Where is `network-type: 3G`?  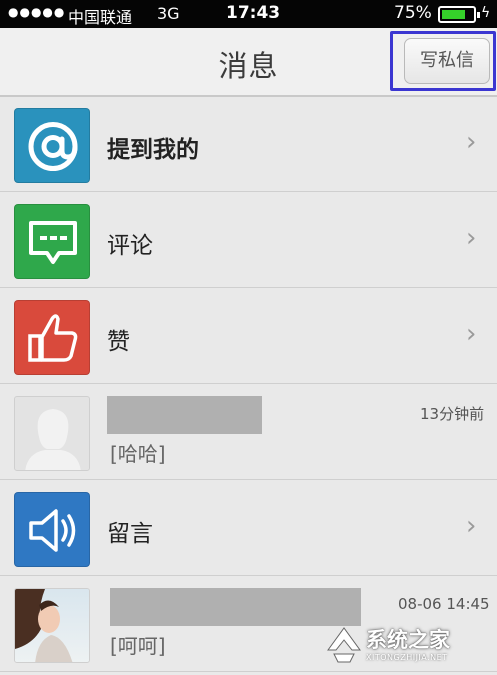
network-type: 3G is located at coordinates (168, 13).